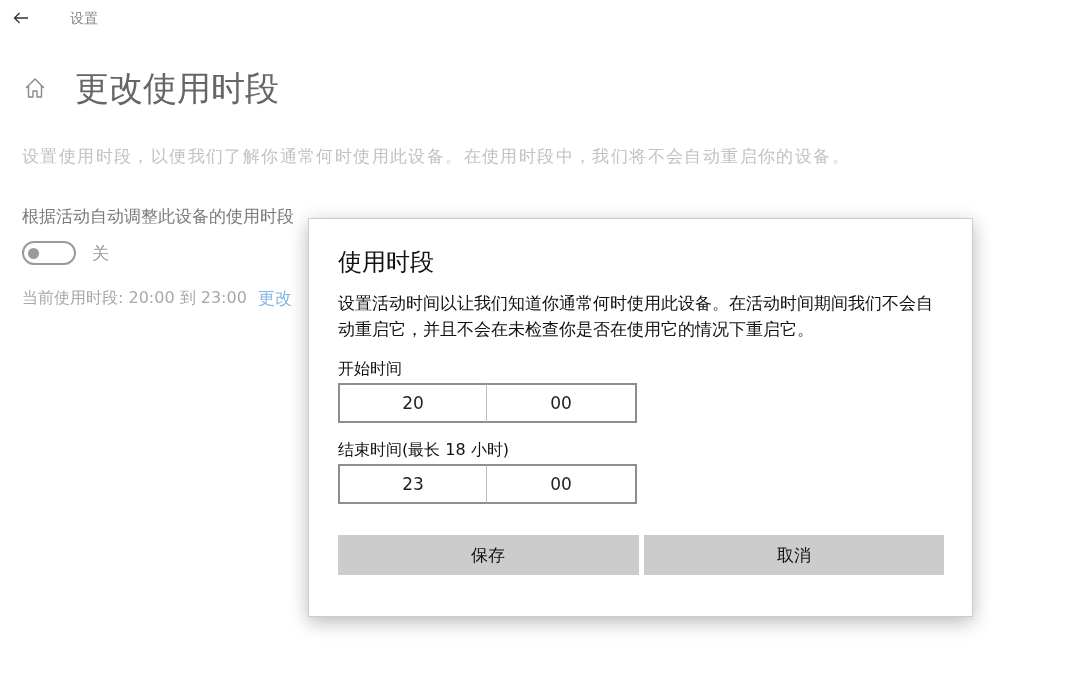 This screenshot has width=1080, height=674. Describe the element at coordinates (35, 88) in the screenshot. I see `home-icon` at that location.